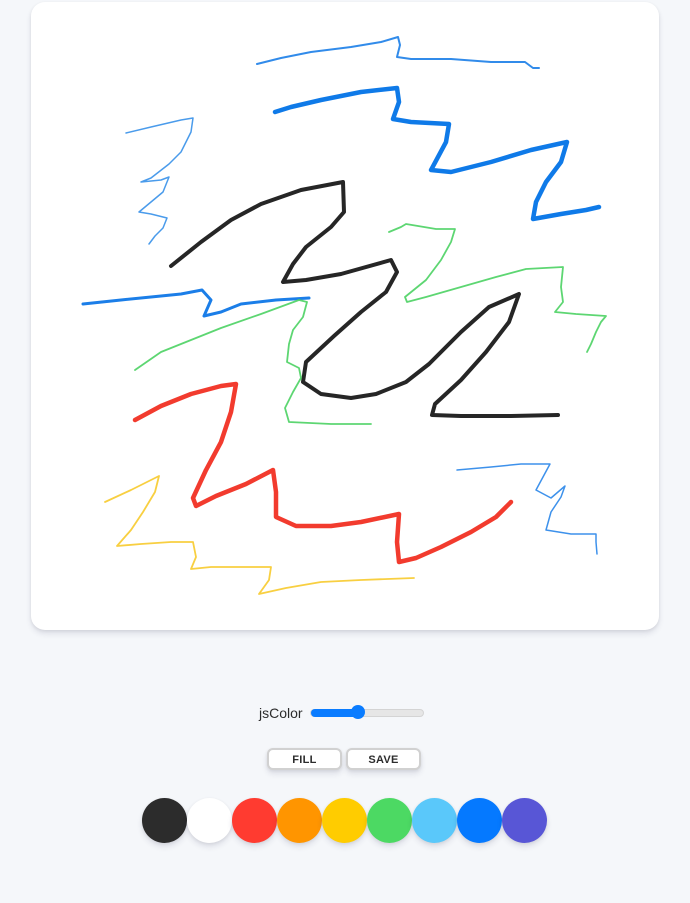 The image size is (690, 903). Describe the element at coordinates (164, 820) in the screenshot. I see `color-swatch-black` at that location.